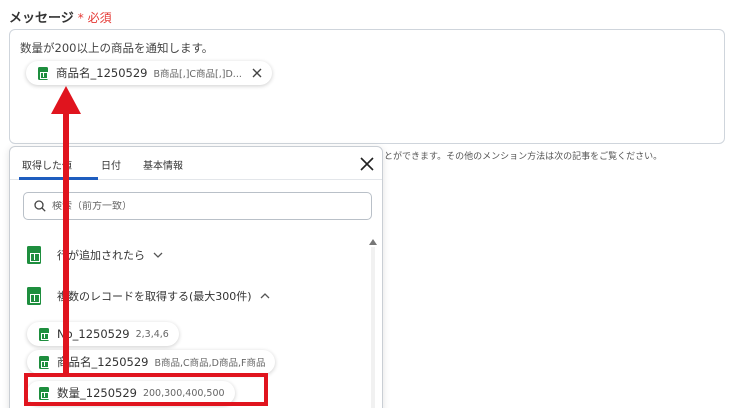 The width and height of the screenshot is (736, 408). Describe the element at coordinates (66, 243) in the screenshot. I see `arrow-shaft` at that location.